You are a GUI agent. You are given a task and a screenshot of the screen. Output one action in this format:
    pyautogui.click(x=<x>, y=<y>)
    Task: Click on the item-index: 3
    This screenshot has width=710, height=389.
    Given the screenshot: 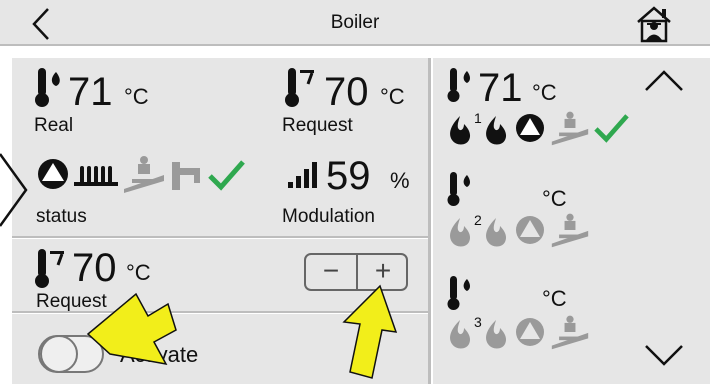 What is the action you would take?
    pyautogui.click(x=478, y=322)
    